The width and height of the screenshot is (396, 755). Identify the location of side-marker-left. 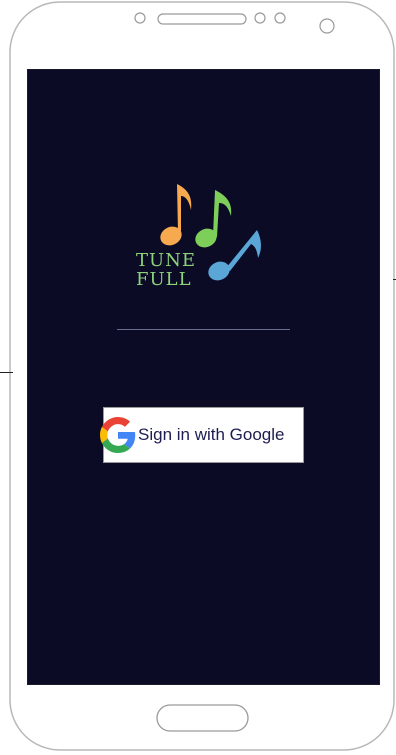
(6, 372).